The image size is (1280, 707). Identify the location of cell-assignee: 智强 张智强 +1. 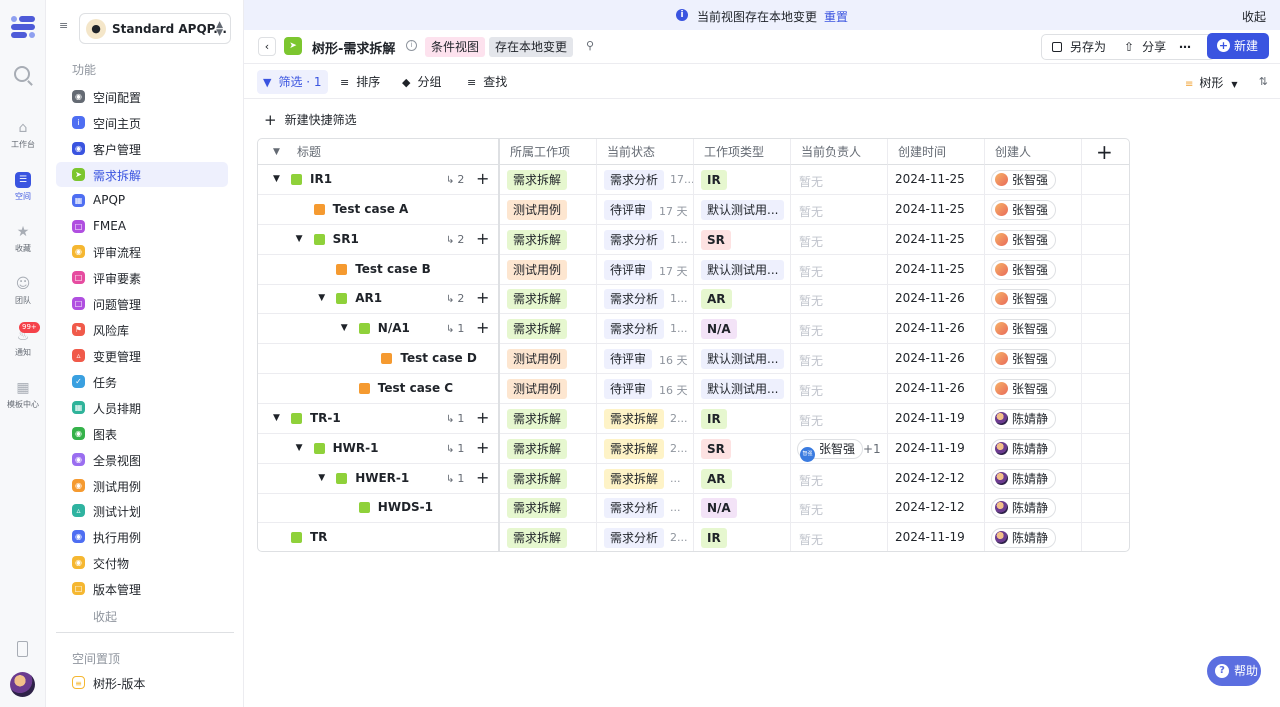
(839, 448).